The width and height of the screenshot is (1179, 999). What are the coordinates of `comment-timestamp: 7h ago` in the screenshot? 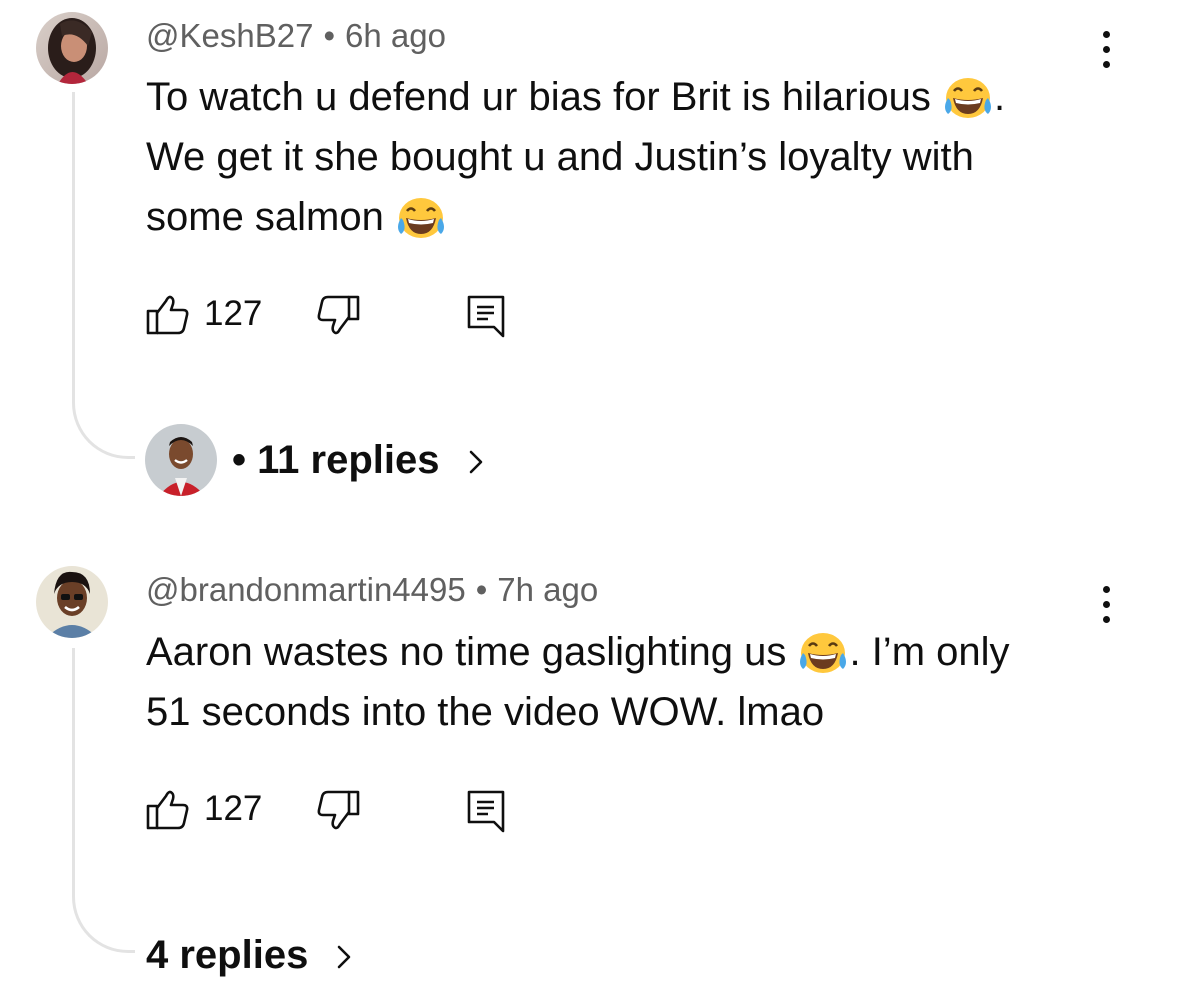 It's located at (548, 589).